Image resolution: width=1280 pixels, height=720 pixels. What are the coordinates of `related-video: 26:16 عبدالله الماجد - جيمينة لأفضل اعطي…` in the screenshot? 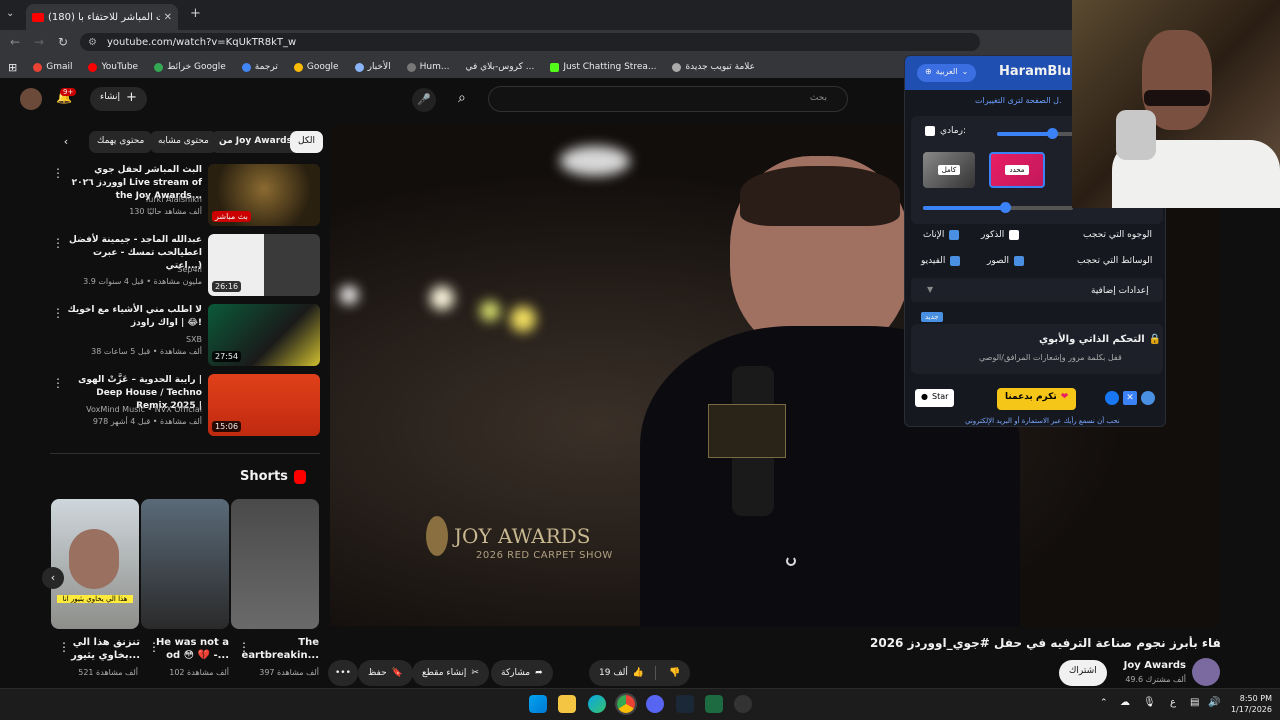 It's located at (185, 267).